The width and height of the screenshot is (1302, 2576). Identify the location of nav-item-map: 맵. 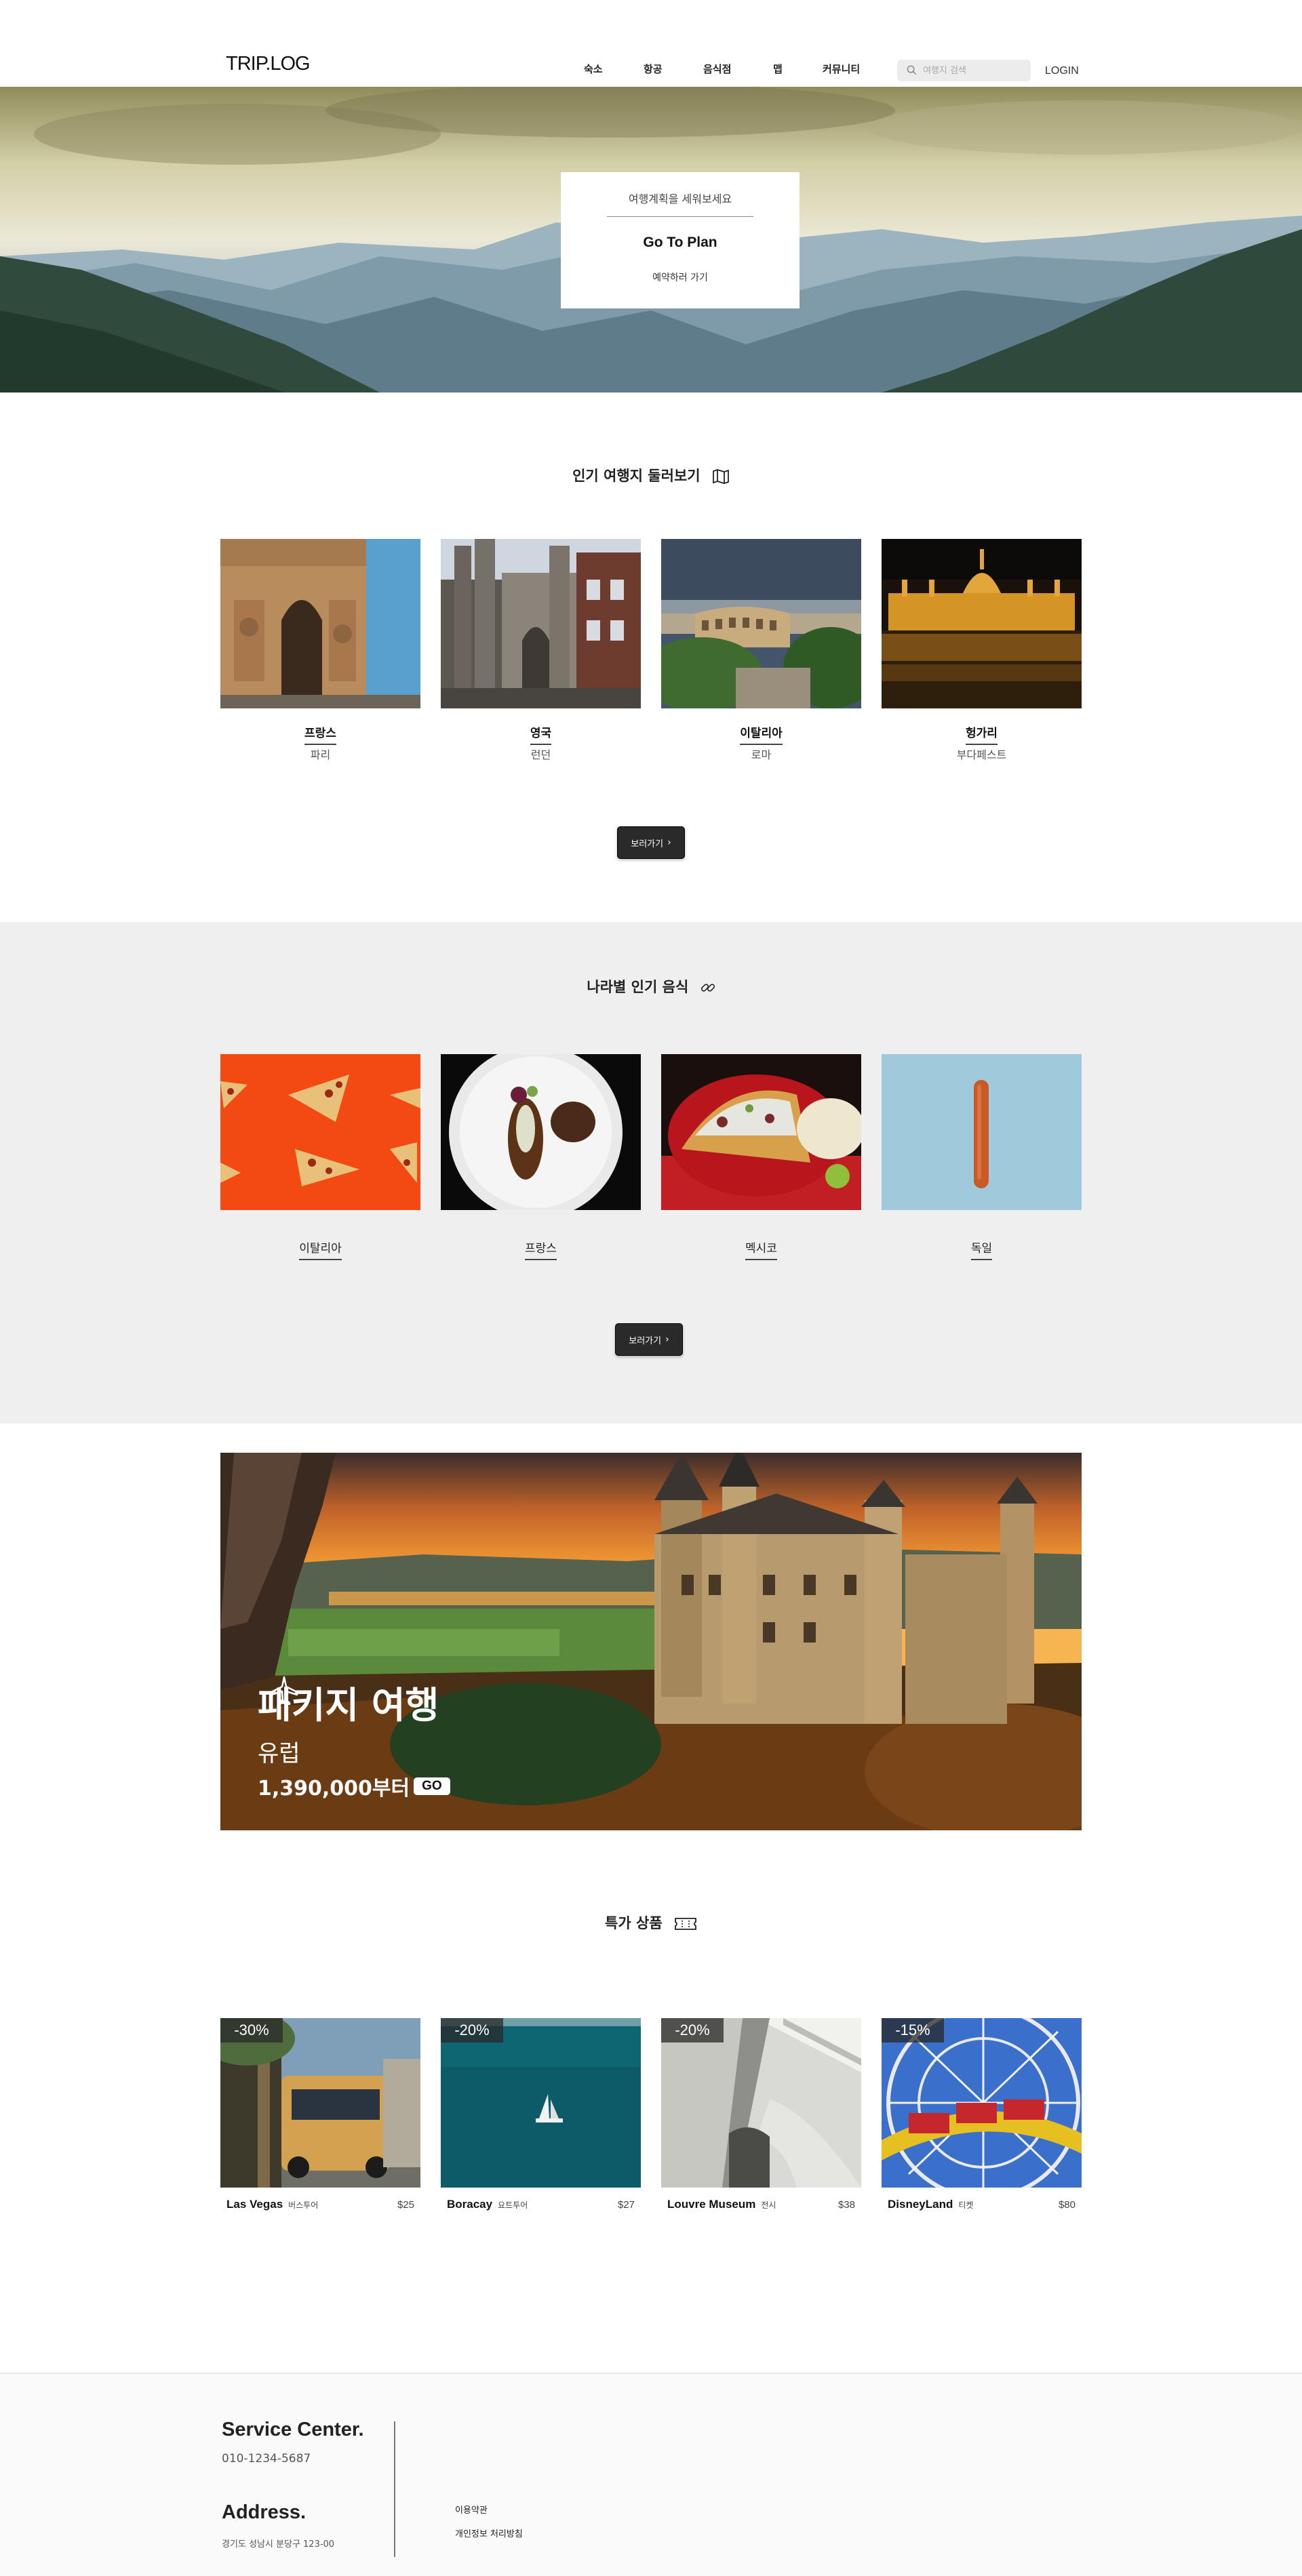
(778, 69).